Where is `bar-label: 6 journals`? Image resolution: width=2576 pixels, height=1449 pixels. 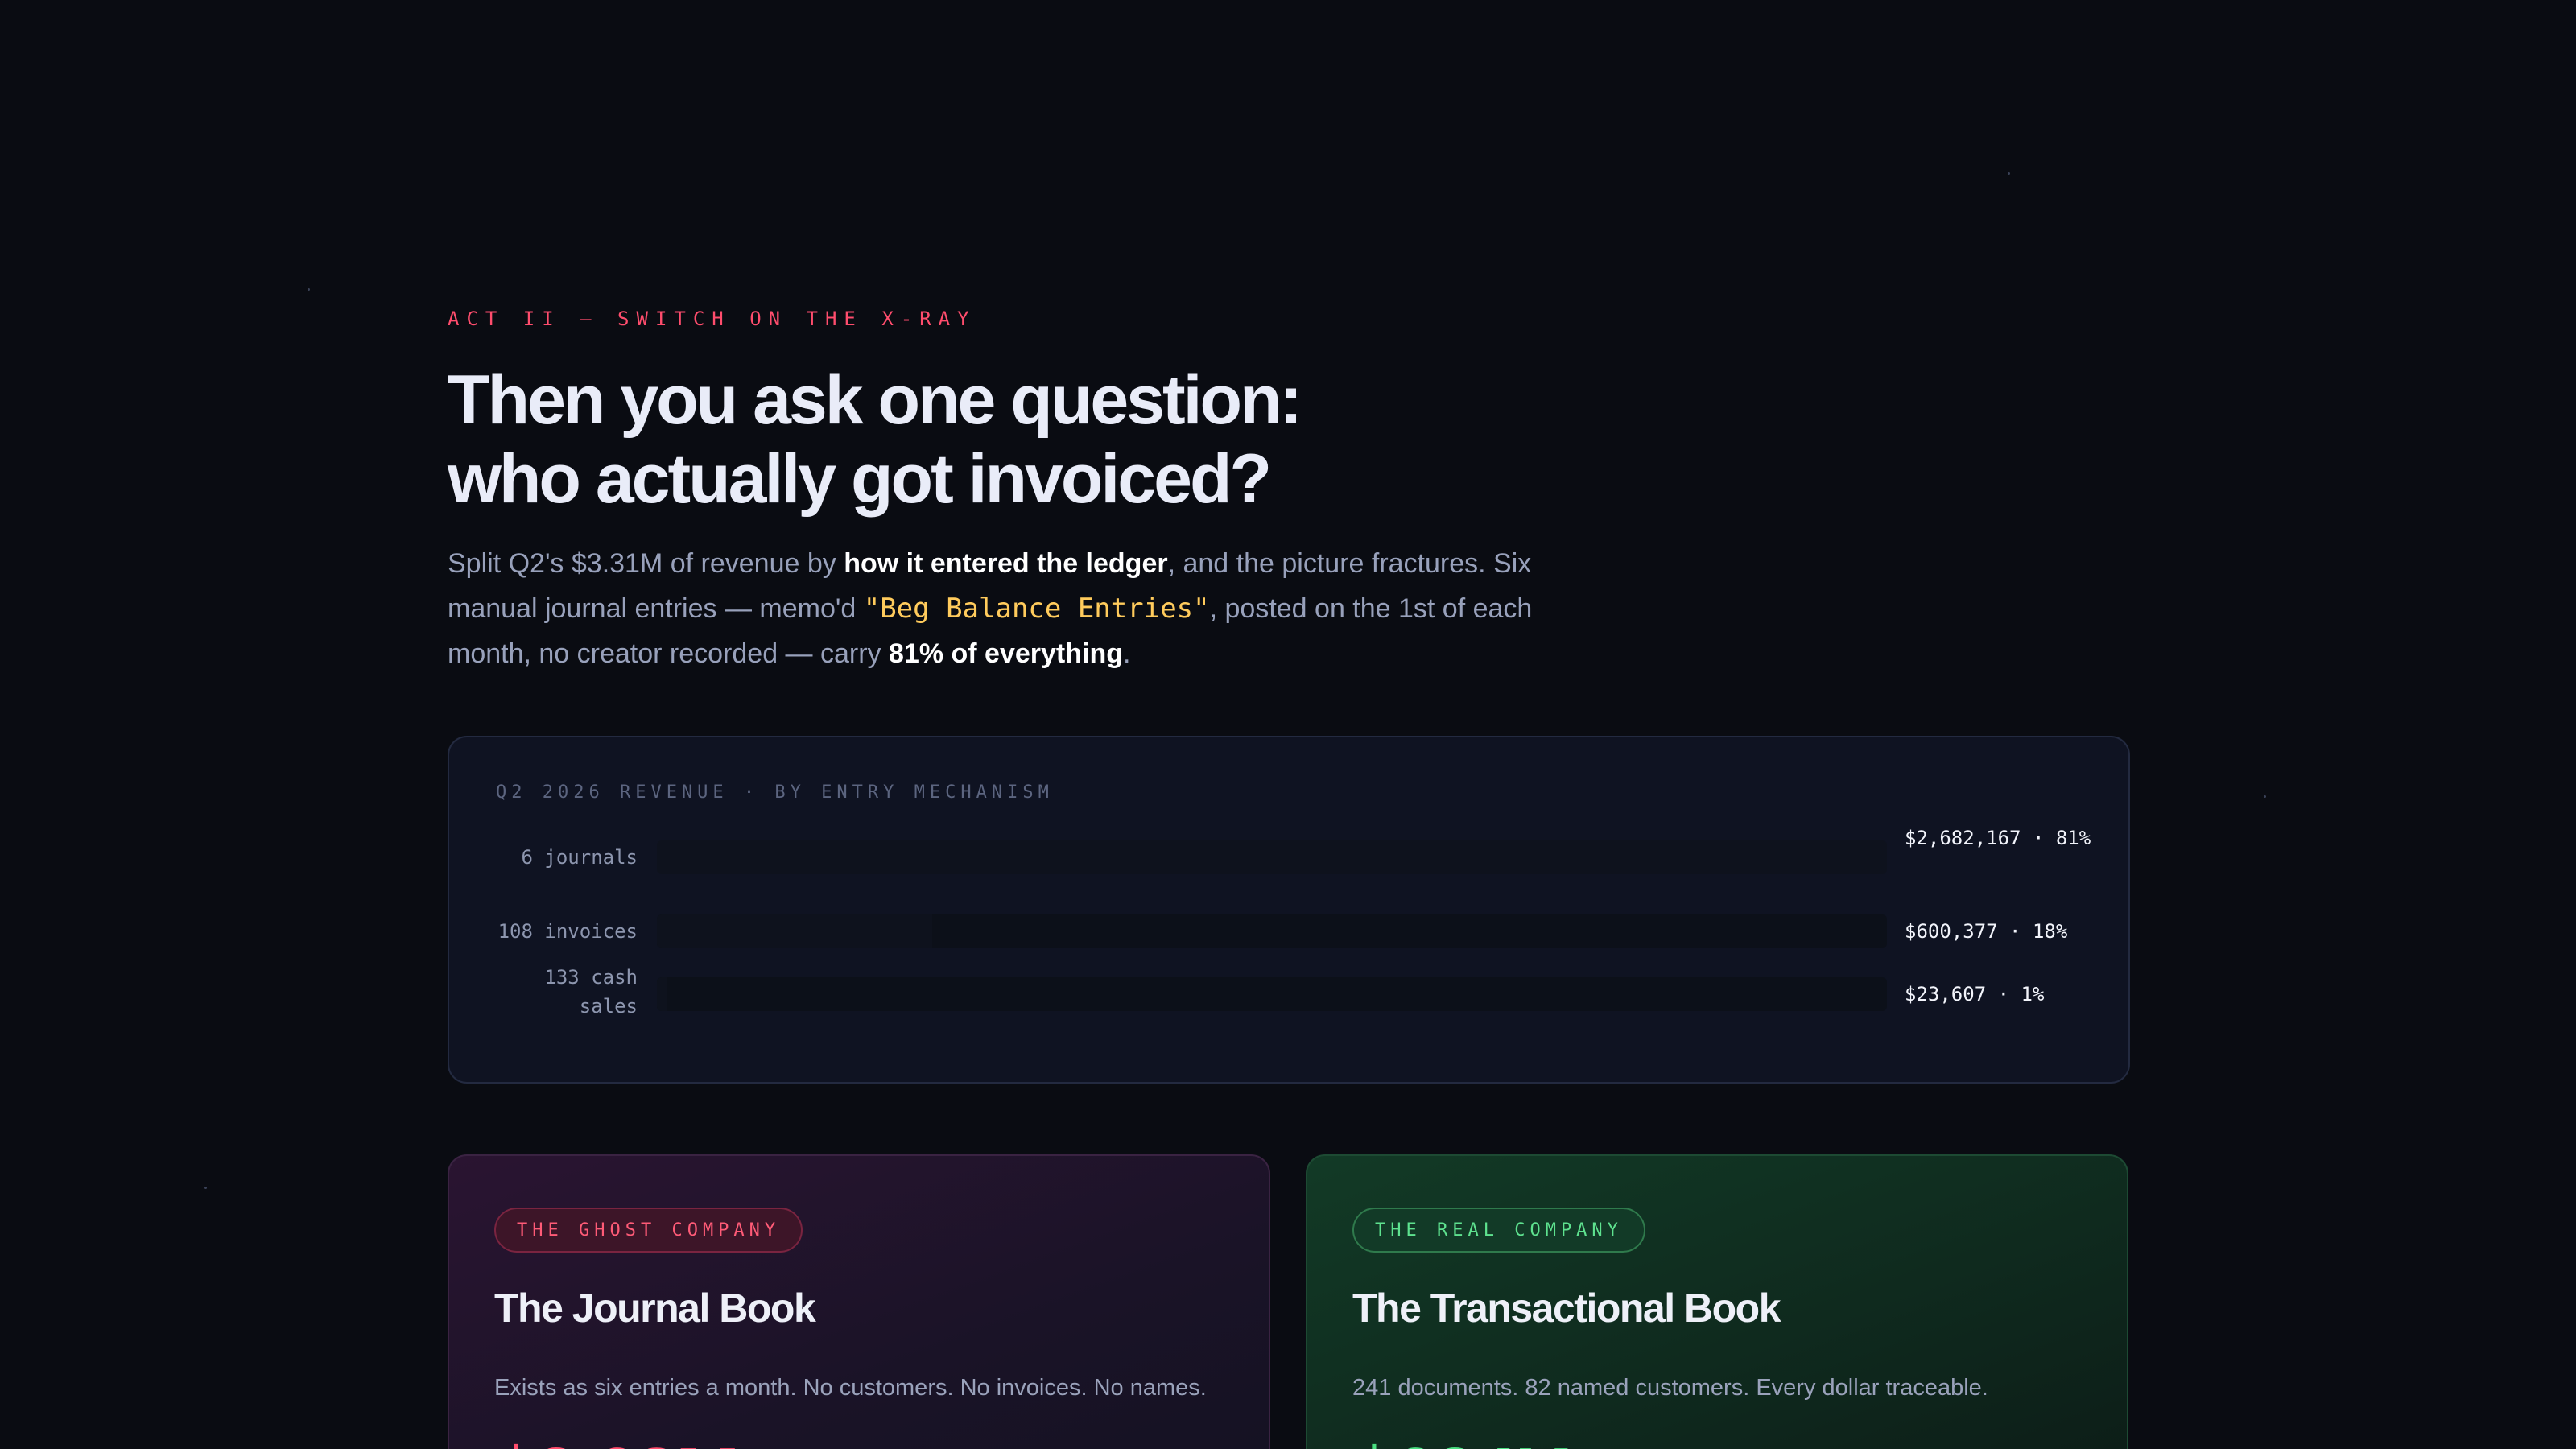
bar-label: 6 journals is located at coordinates (579, 857).